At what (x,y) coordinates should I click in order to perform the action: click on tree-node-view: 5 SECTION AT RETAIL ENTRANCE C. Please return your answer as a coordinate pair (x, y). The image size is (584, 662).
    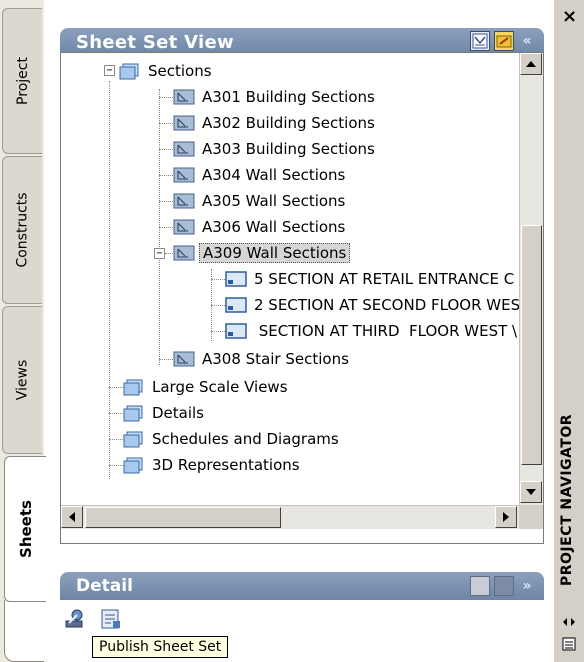
    Looking at the image, I should click on (371, 279).